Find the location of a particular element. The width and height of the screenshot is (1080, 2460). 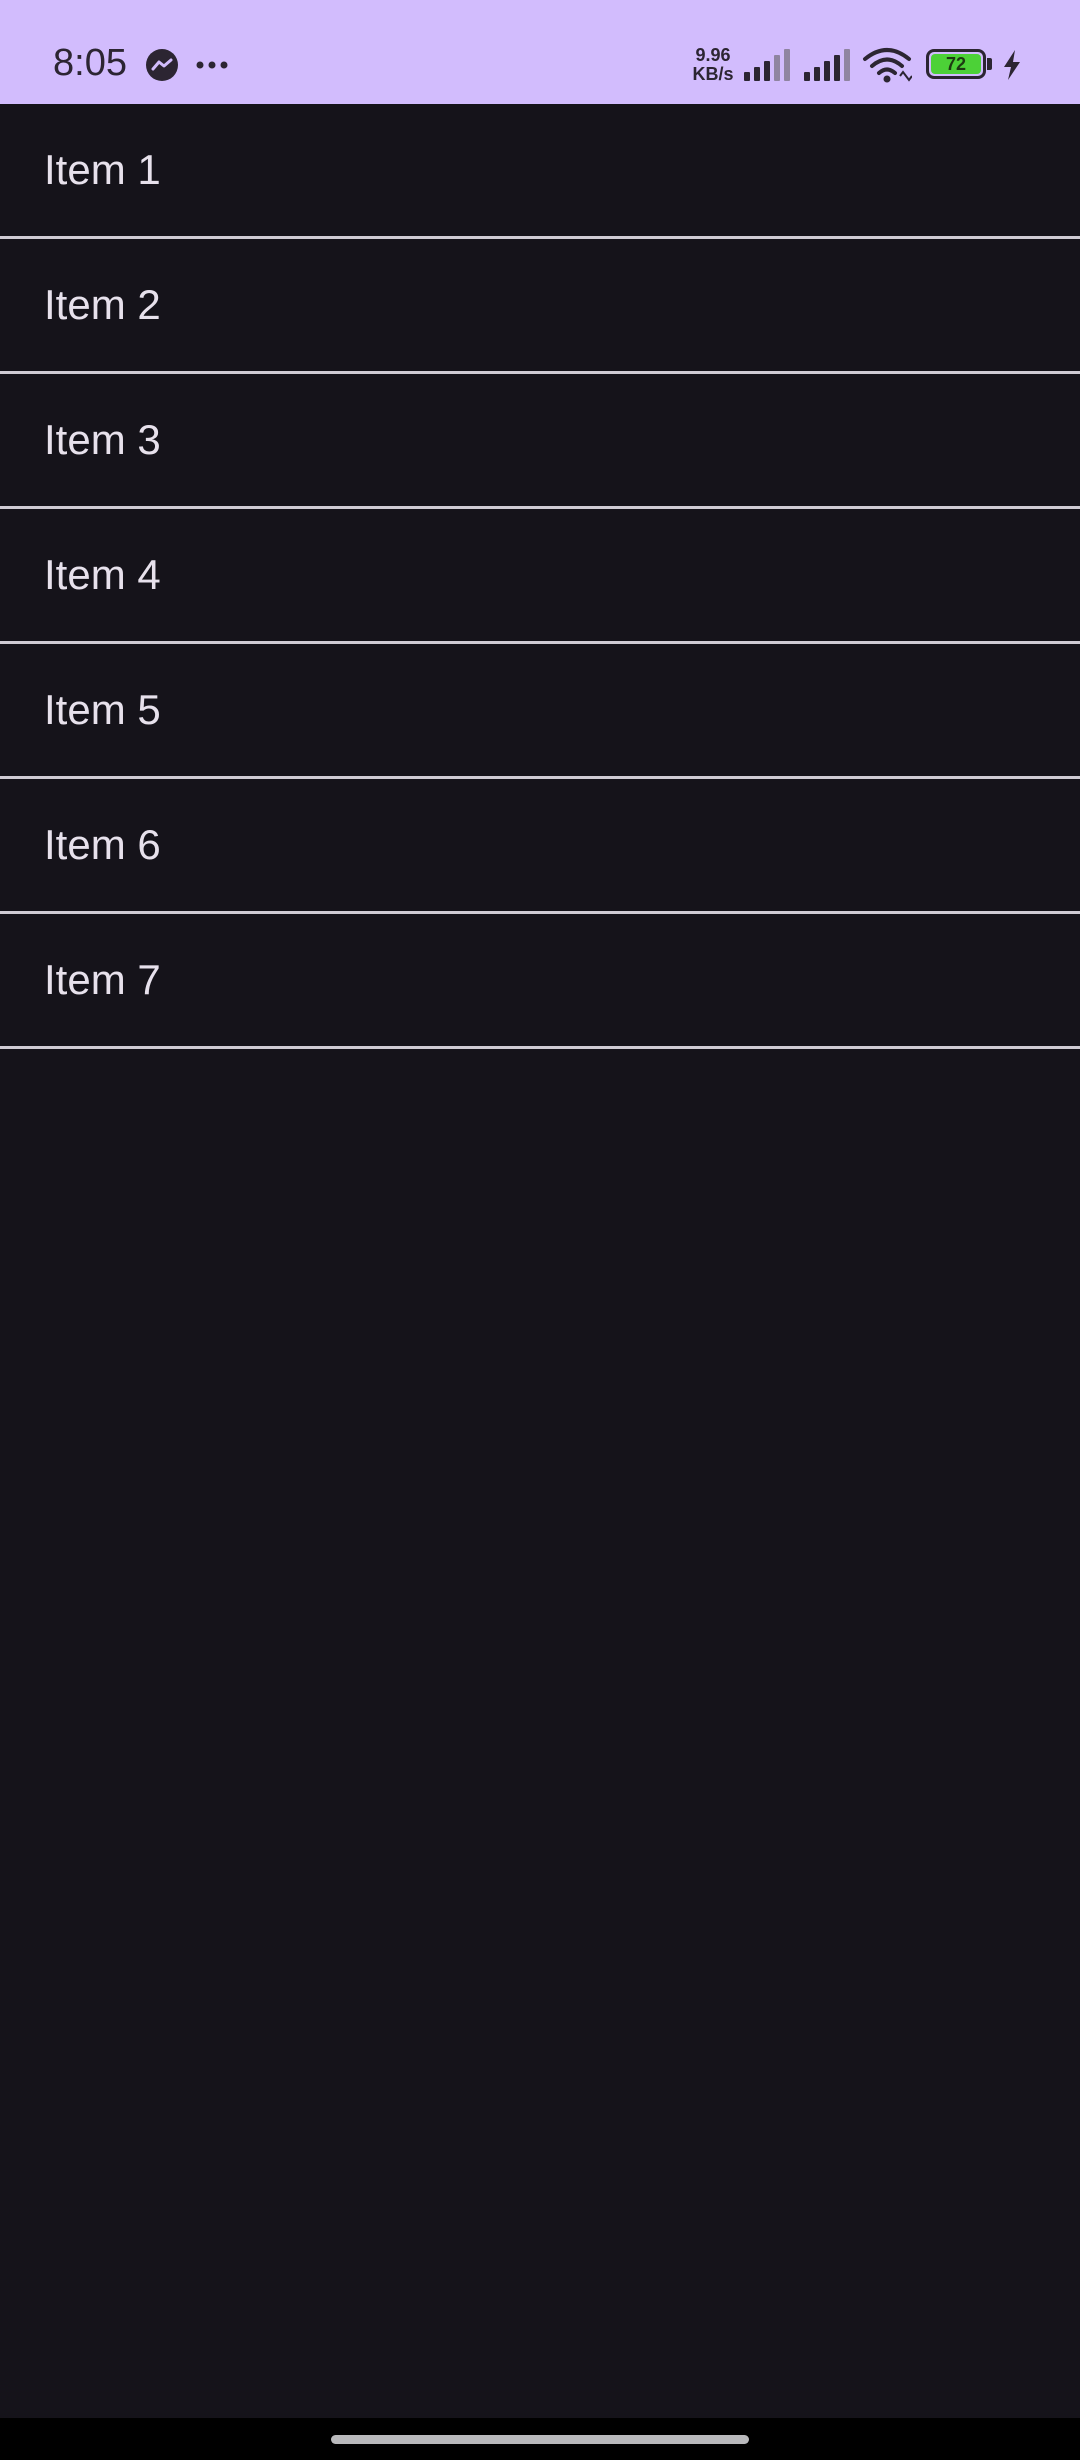

network-speed: 9.96 KB/s is located at coordinates (713, 65).